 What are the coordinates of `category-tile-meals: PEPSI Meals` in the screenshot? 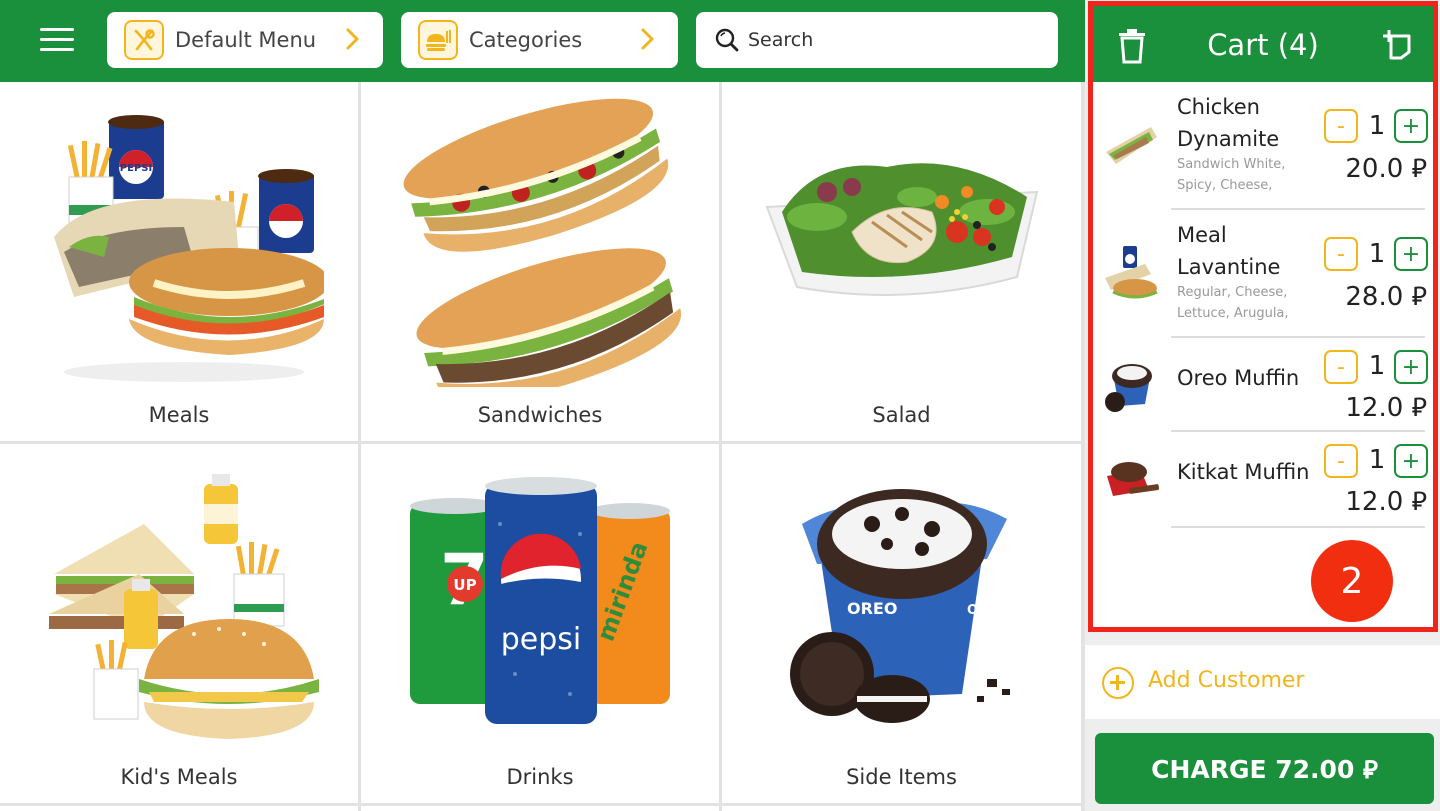 It's located at (179, 261).